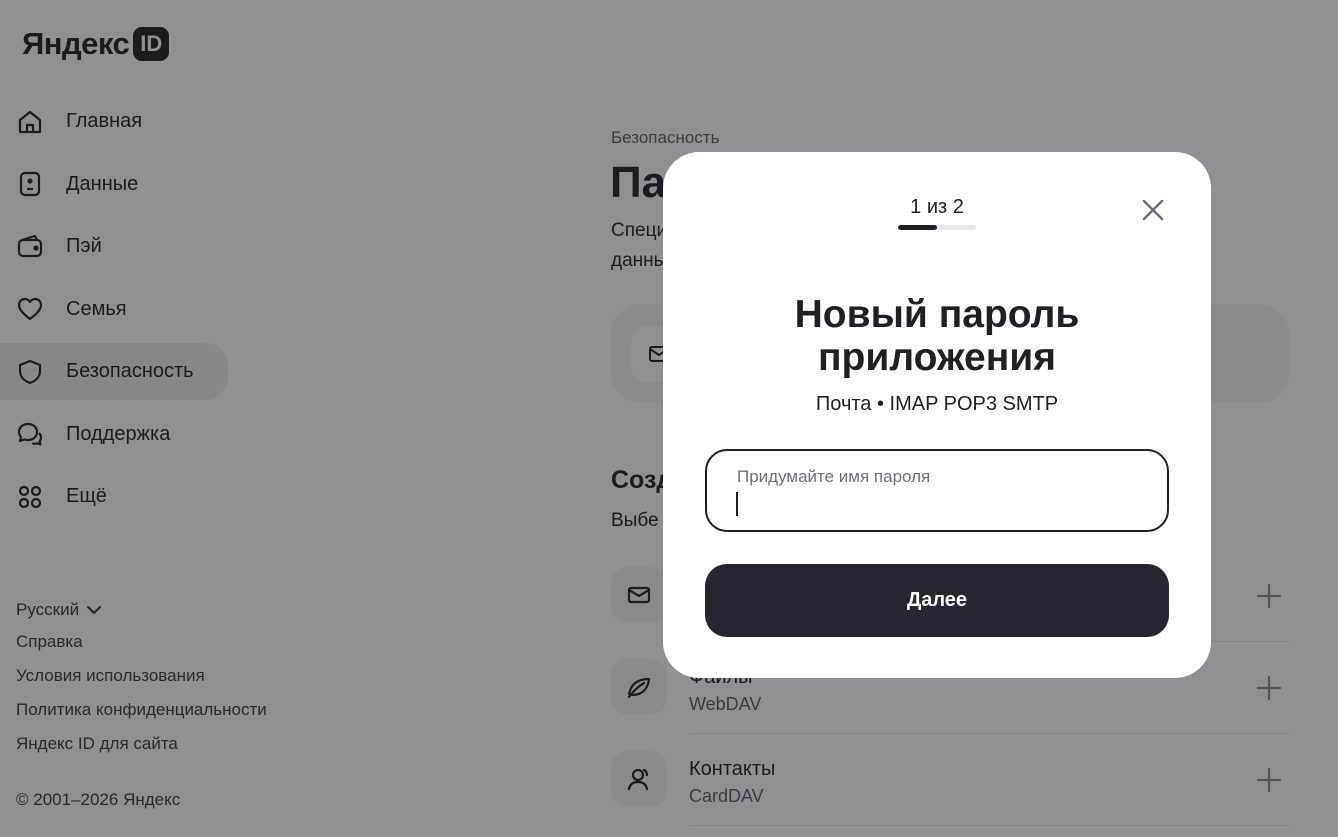 This screenshot has height=837, width=1338. Describe the element at coordinates (917, 227) in the screenshot. I see `step-progress-fill` at that location.